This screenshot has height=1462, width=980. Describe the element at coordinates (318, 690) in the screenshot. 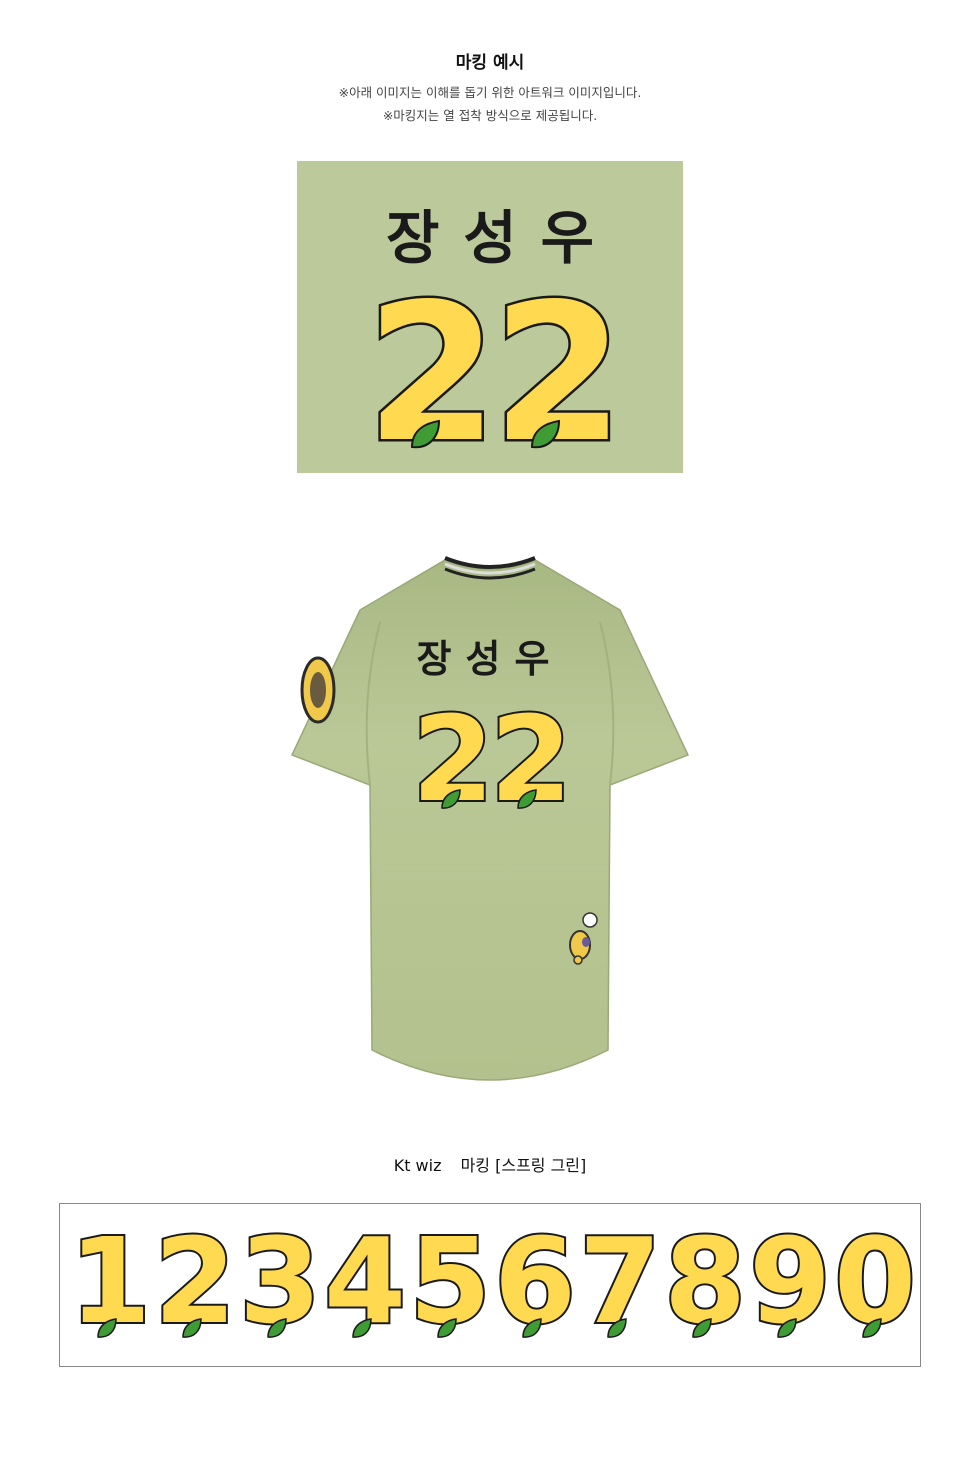

I see `sleeve-patch-icon` at that location.